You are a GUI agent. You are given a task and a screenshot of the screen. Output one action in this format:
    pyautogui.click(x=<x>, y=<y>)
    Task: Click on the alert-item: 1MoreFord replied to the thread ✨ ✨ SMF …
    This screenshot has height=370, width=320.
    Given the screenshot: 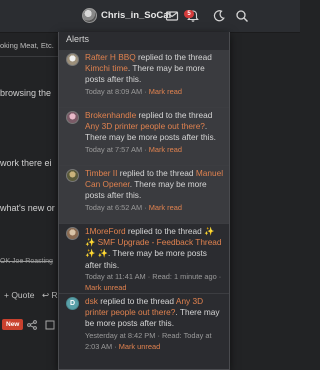 What is the action you would take?
    pyautogui.click(x=144, y=259)
    